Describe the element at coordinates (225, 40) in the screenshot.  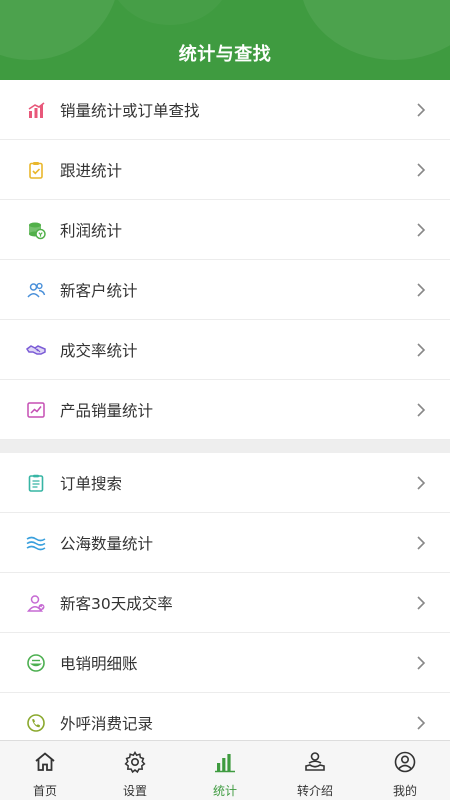
I see `header-bar: 统计与查找` at that location.